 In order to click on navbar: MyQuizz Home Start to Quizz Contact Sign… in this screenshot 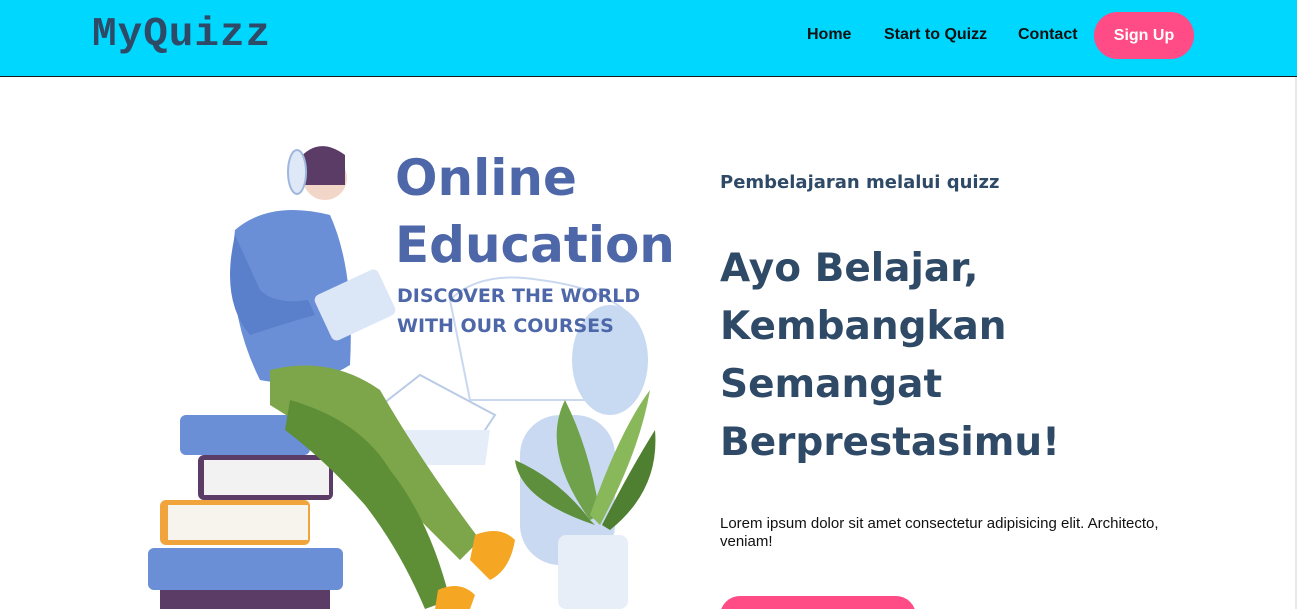, I will do `click(648, 38)`.